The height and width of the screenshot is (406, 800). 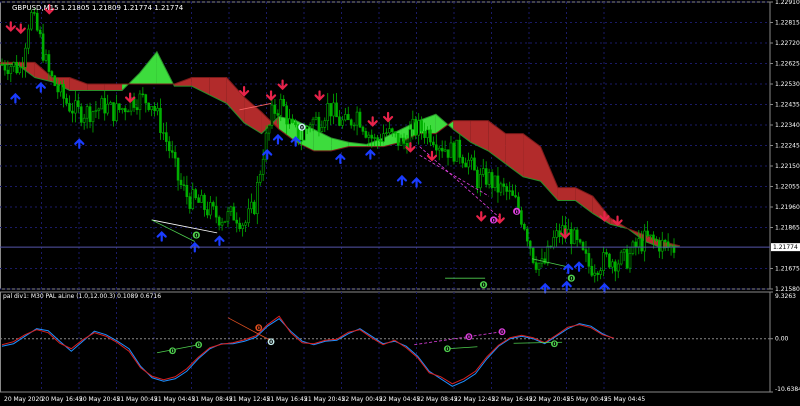 I want to click on time-axis-label: 20 May 20:45, so click(x=99, y=399).